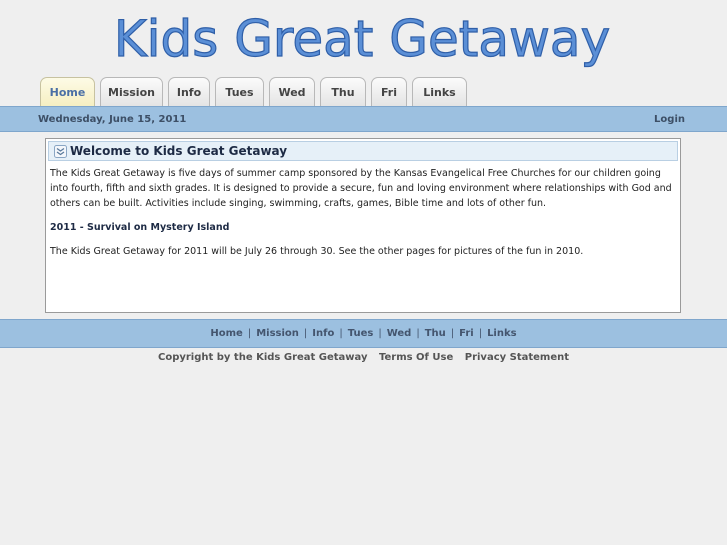 The height and width of the screenshot is (545, 727). I want to click on section-heading: 2011 - Survival on Mystery Island, so click(140, 227).